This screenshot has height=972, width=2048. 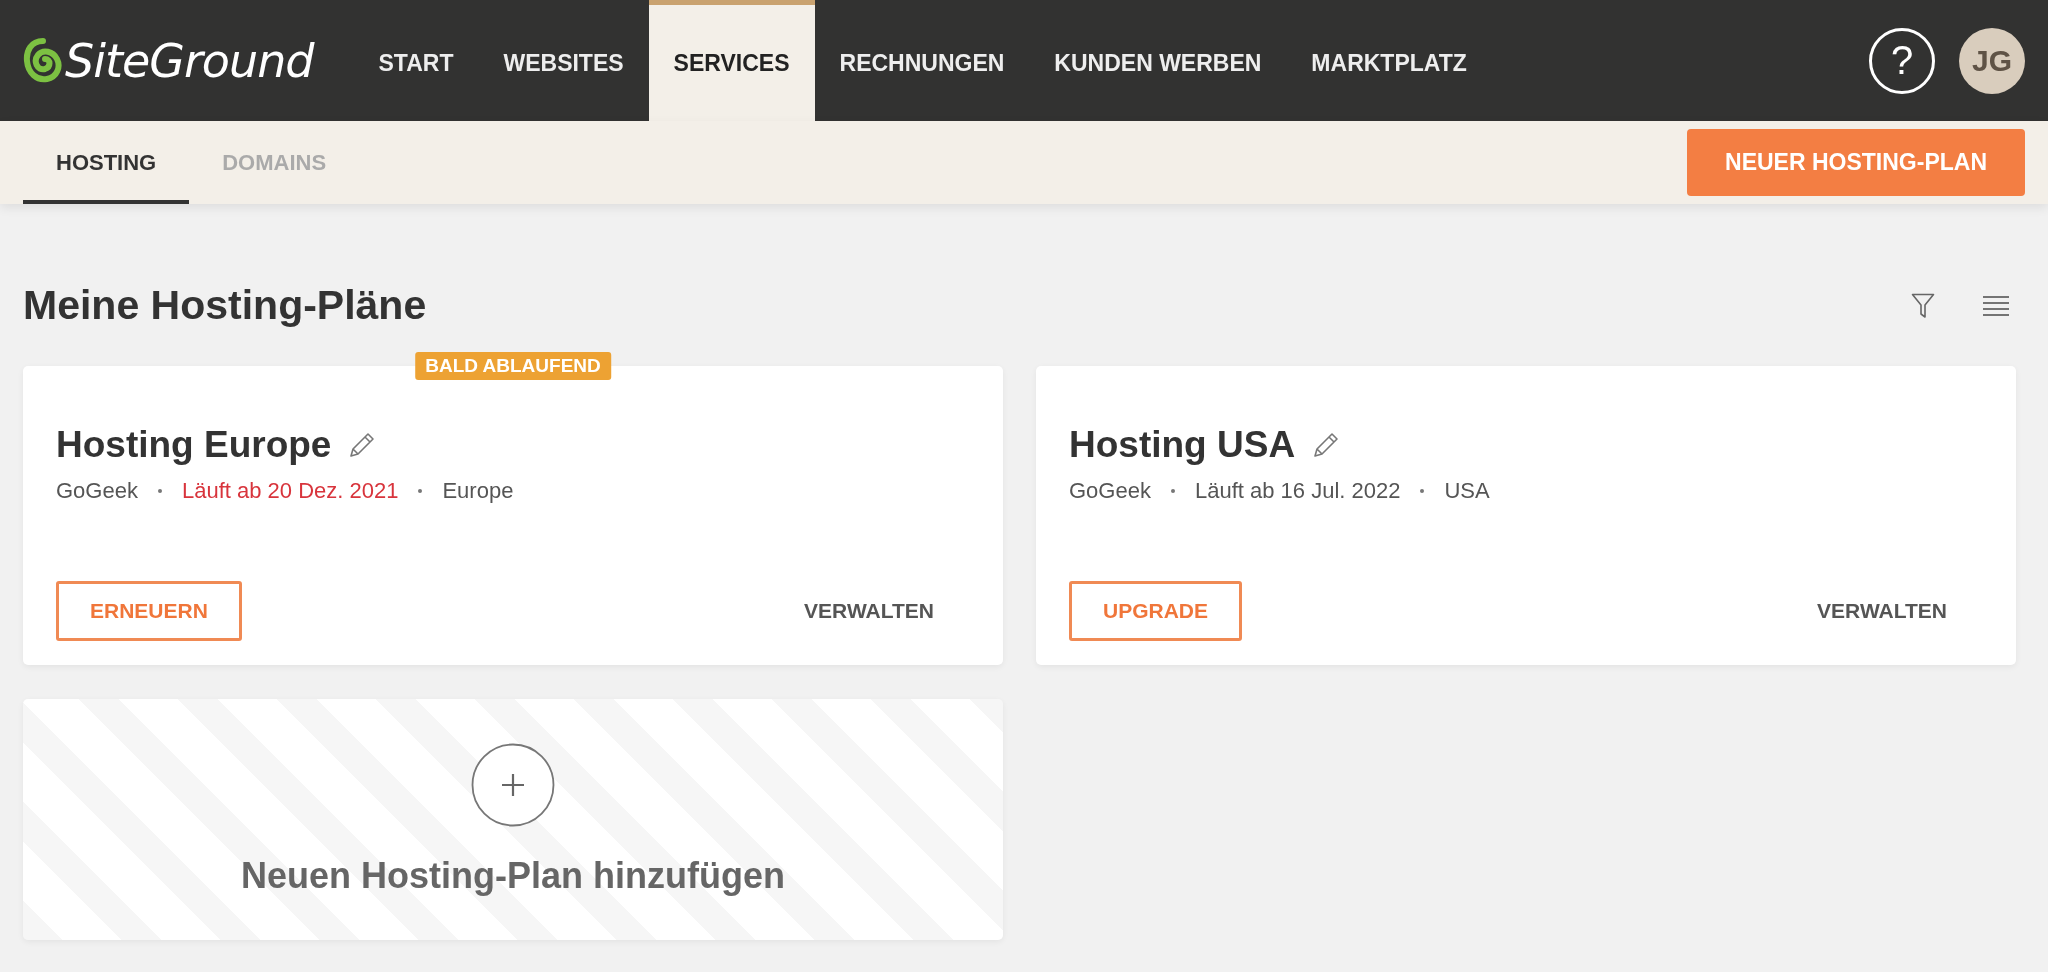 What do you see at coordinates (1902, 60) in the screenshot?
I see `help-button: ?` at bounding box center [1902, 60].